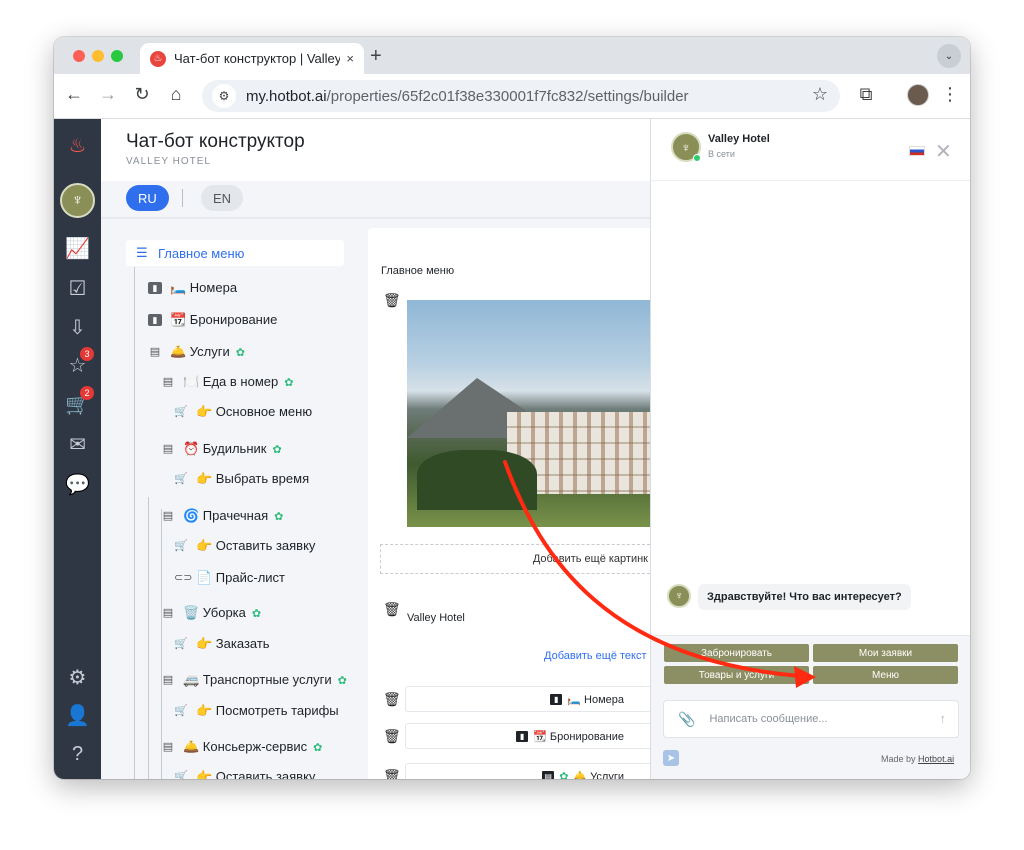 The height and width of the screenshot is (850, 1024). I want to click on tasks-check-icon: ☑, so click(77, 288).